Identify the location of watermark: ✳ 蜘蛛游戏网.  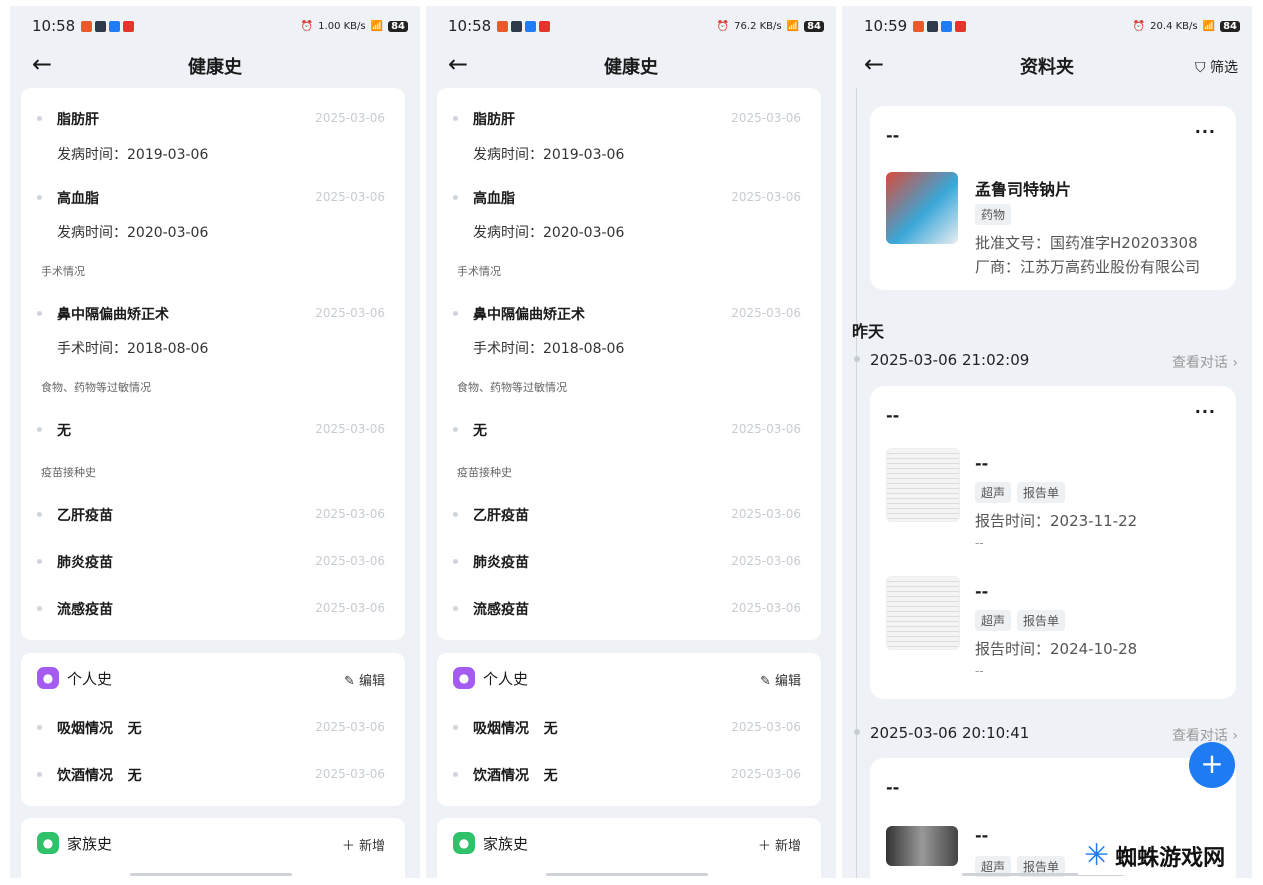
(1155, 855).